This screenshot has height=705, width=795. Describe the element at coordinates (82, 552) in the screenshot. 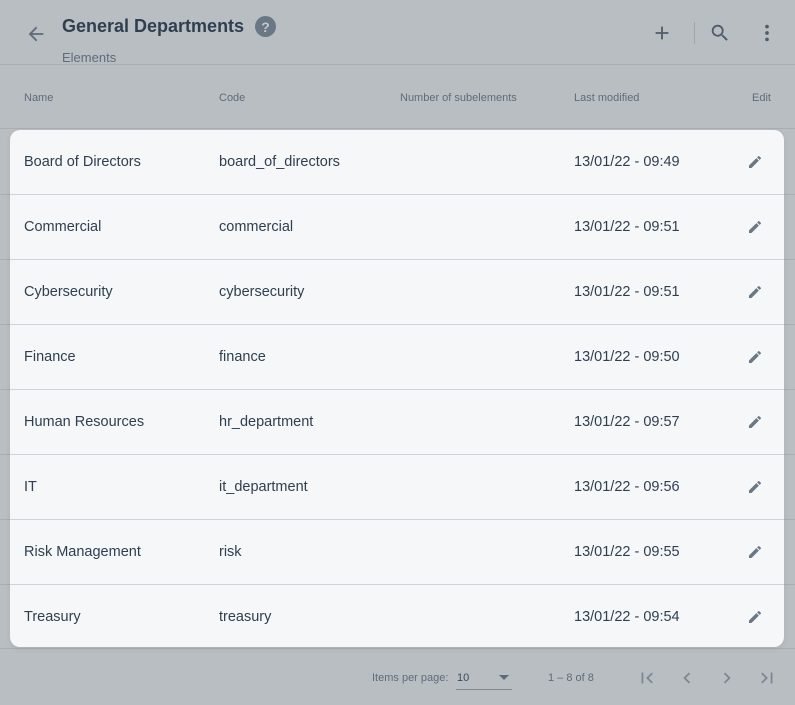

I see `cell-name: Risk Management` at that location.